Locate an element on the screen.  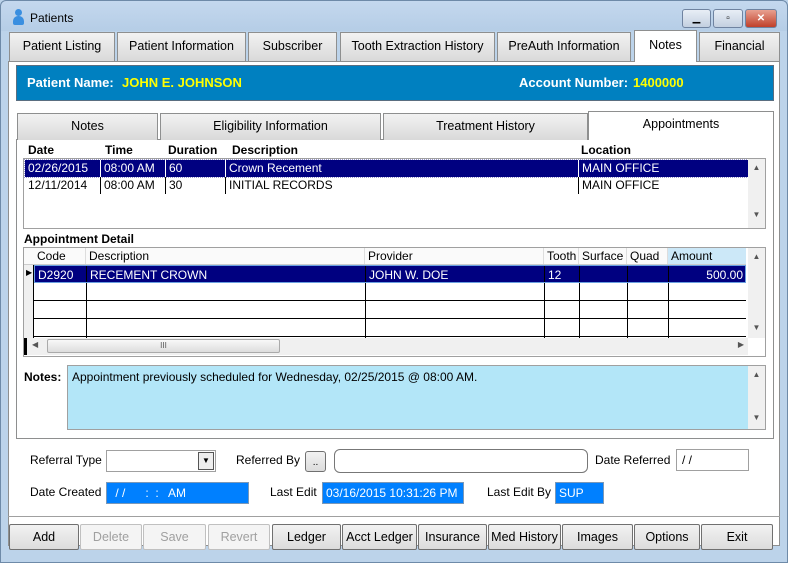
grid-col-tooth: Tooth is located at coordinates (561, 256).